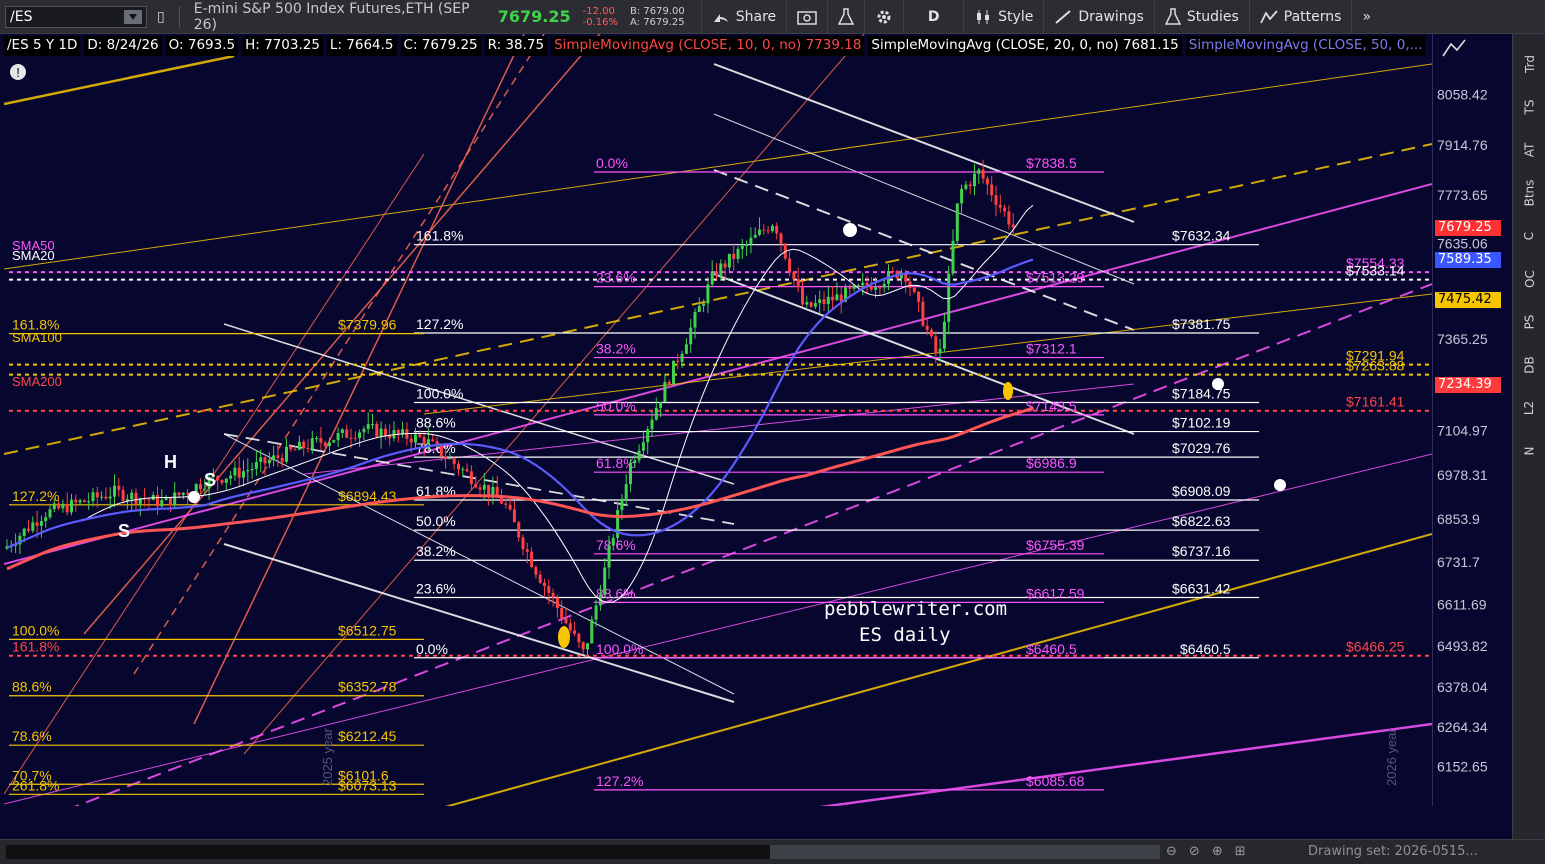 The width and height of the screenshot is (1545, 864). I want to click on patterns-button: Patterns, so click(1301, 17).